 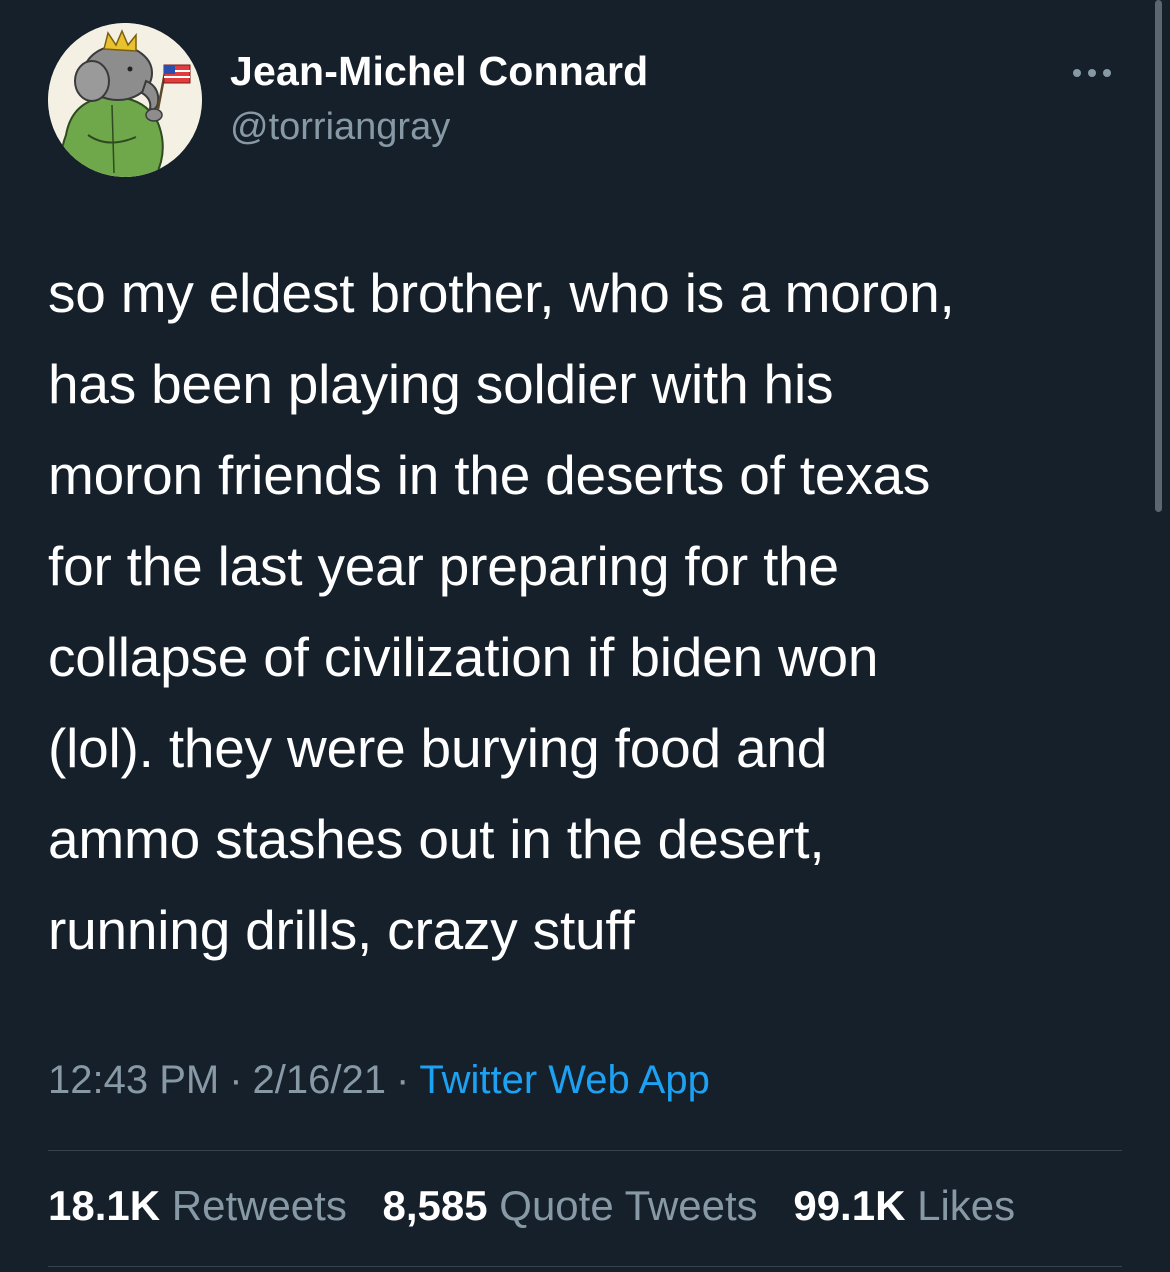 What do you see at coordinates (849, 1205) in the screenshot?
I see `likes-count: 99.1K` at bounding box center [849, 1205].